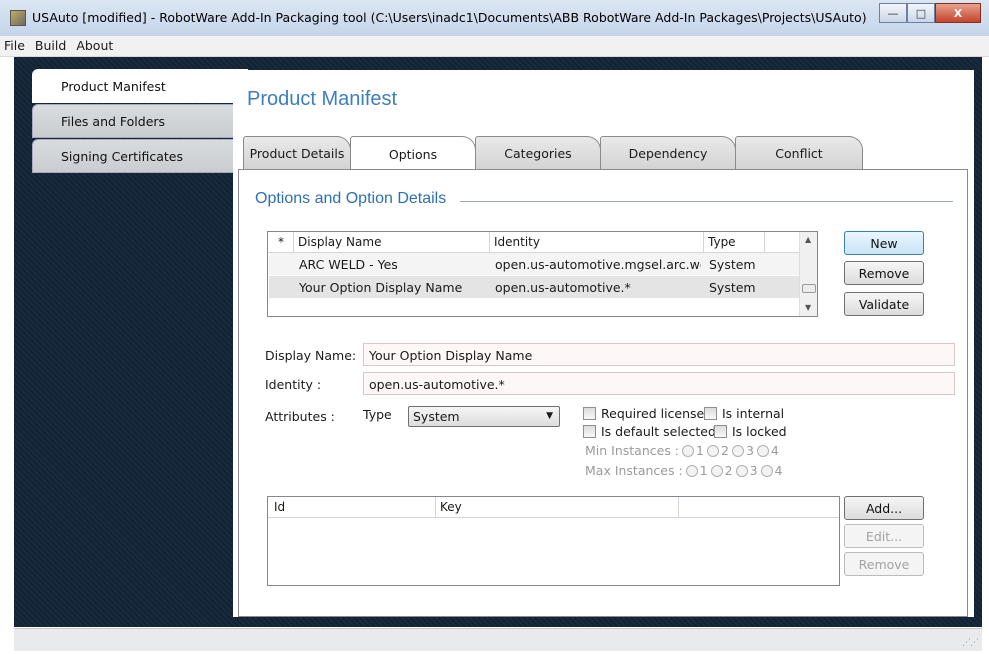  I want to click on menu-bar: File Build About, so click(494, 46).